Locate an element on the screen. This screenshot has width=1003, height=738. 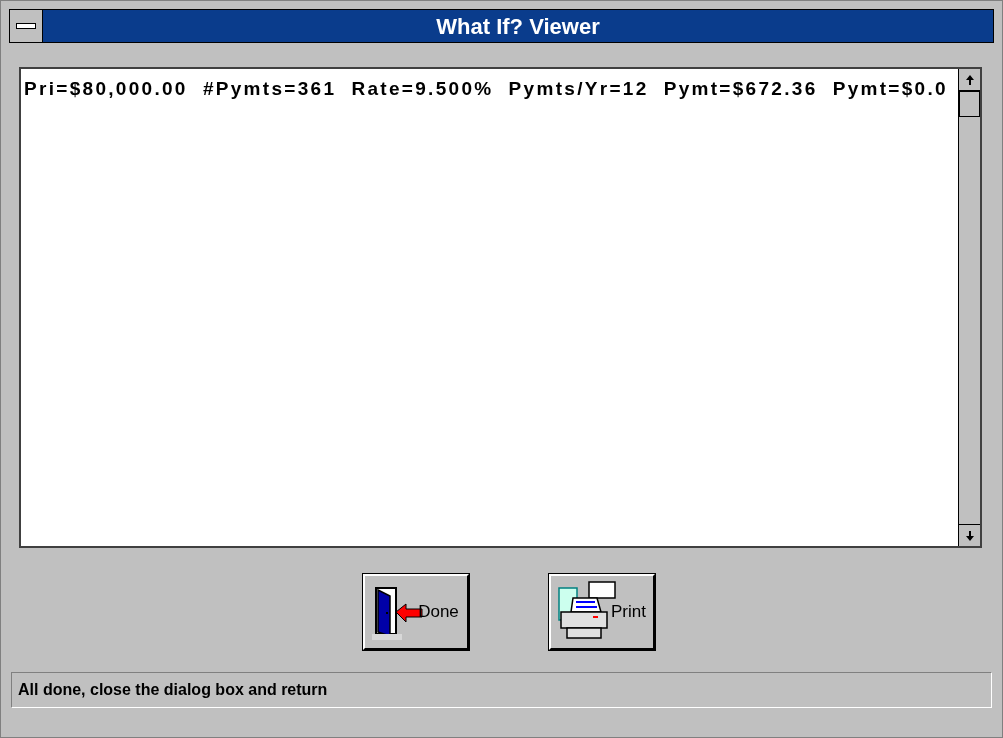
arrow-down-icon is located at coordinates (969, 535).